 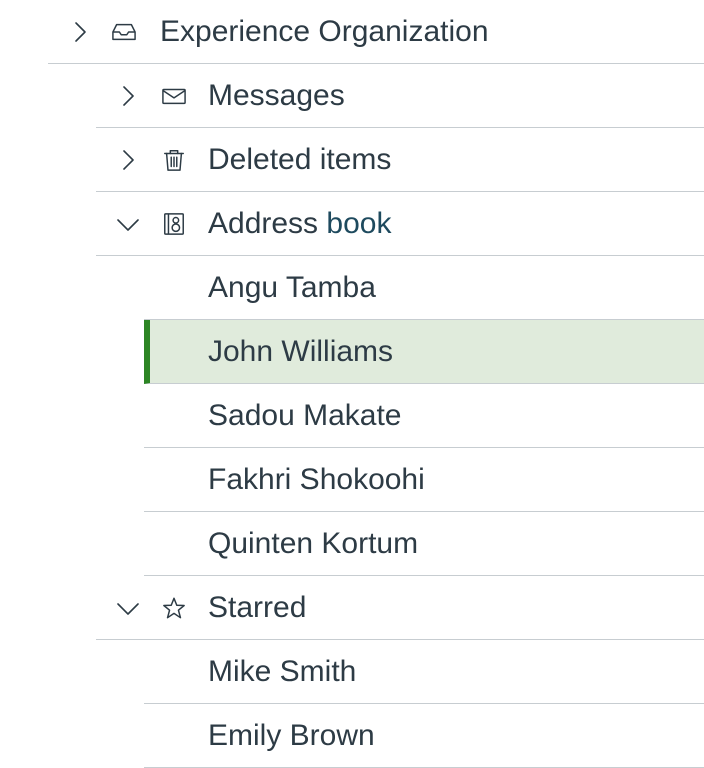 I want to click on contact-item: Quinten Kortum, so click(x=424, y=544).